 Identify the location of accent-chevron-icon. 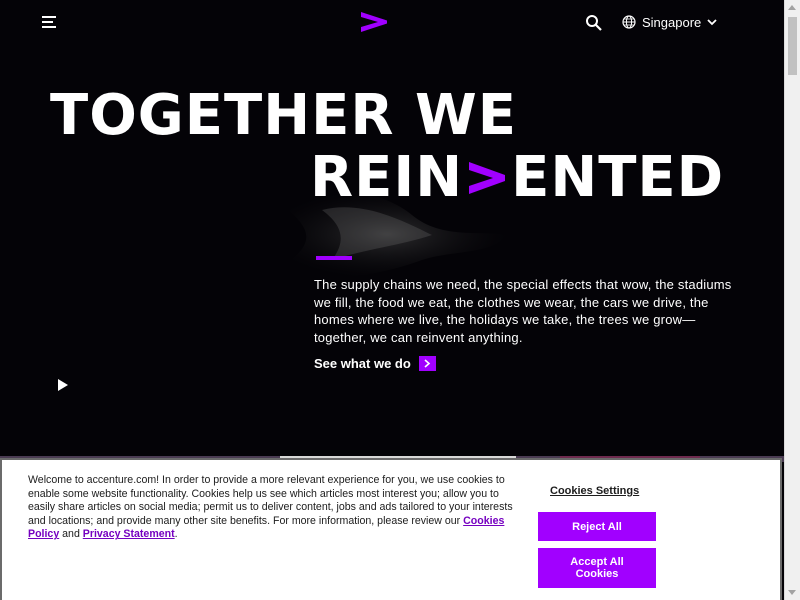
(487, 178).